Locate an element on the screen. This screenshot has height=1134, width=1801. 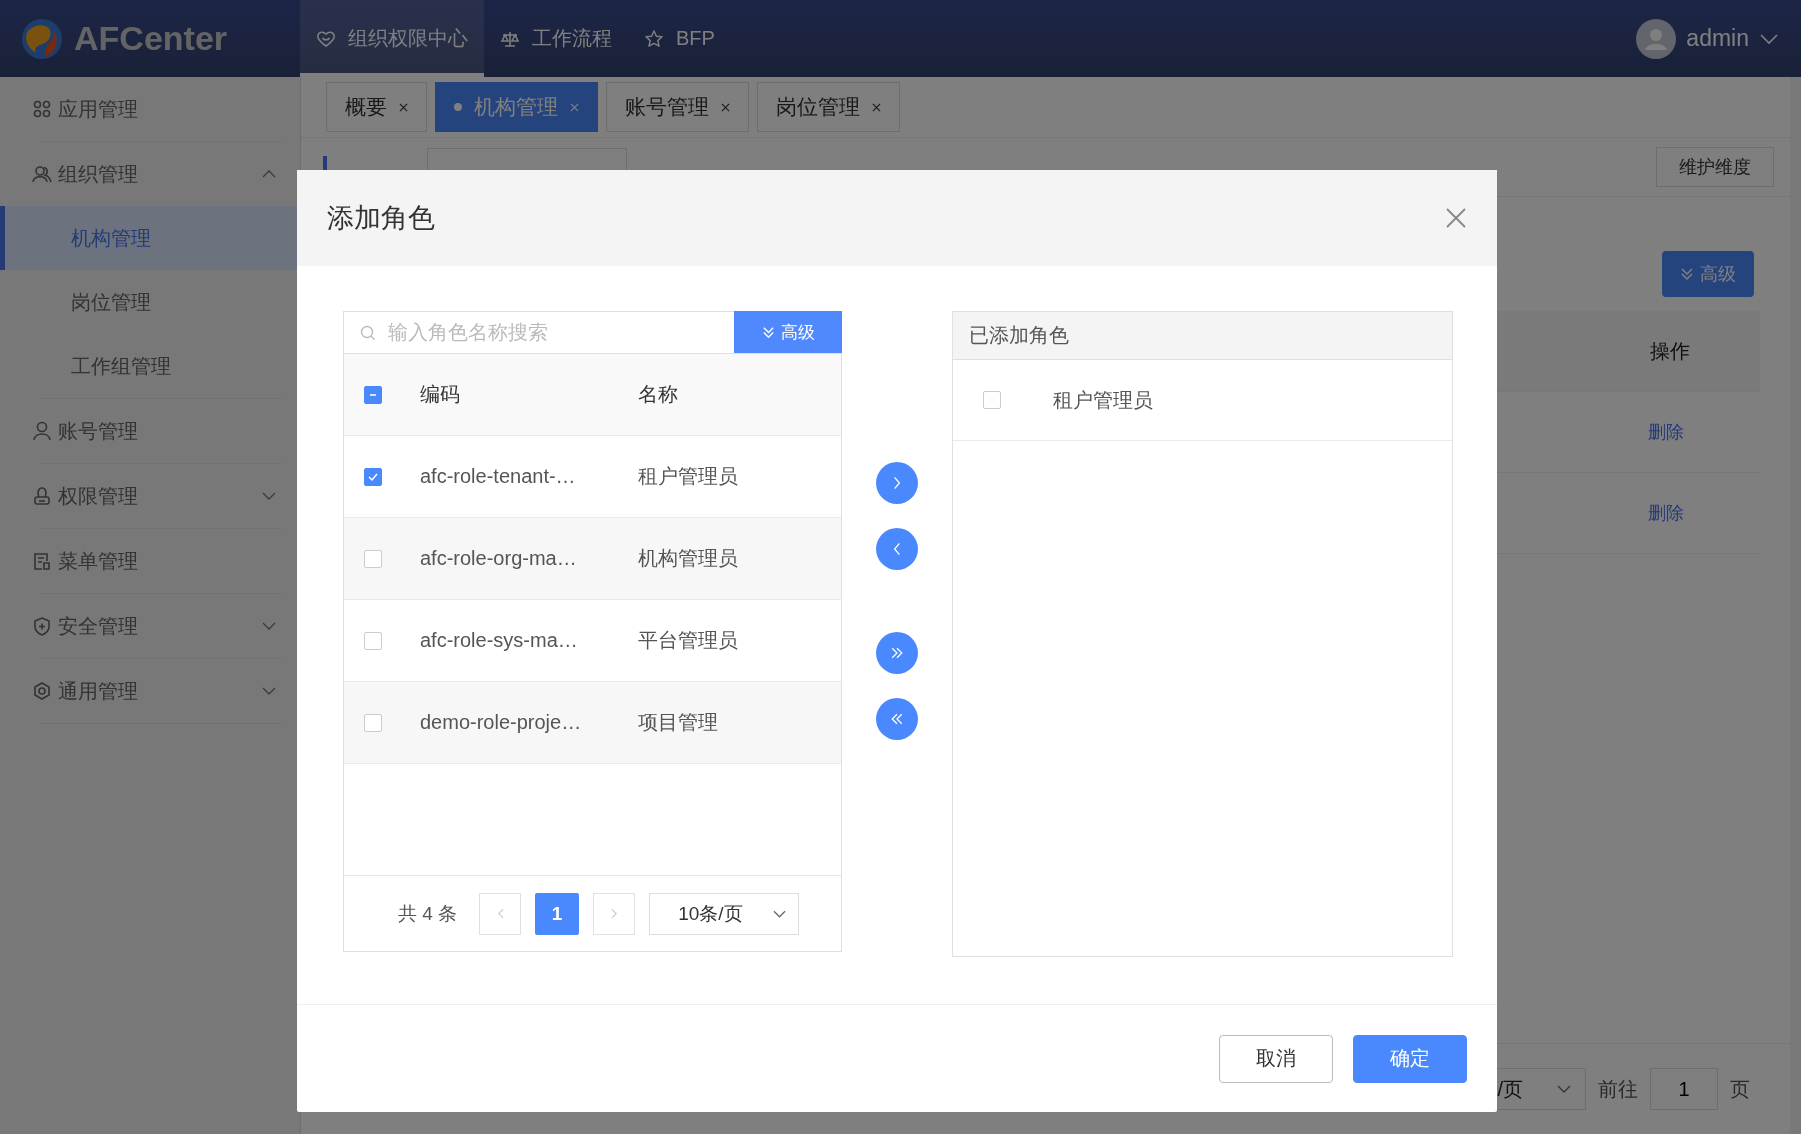
table-cell-text: 机构管理员 is located at coordinates (688, 558).